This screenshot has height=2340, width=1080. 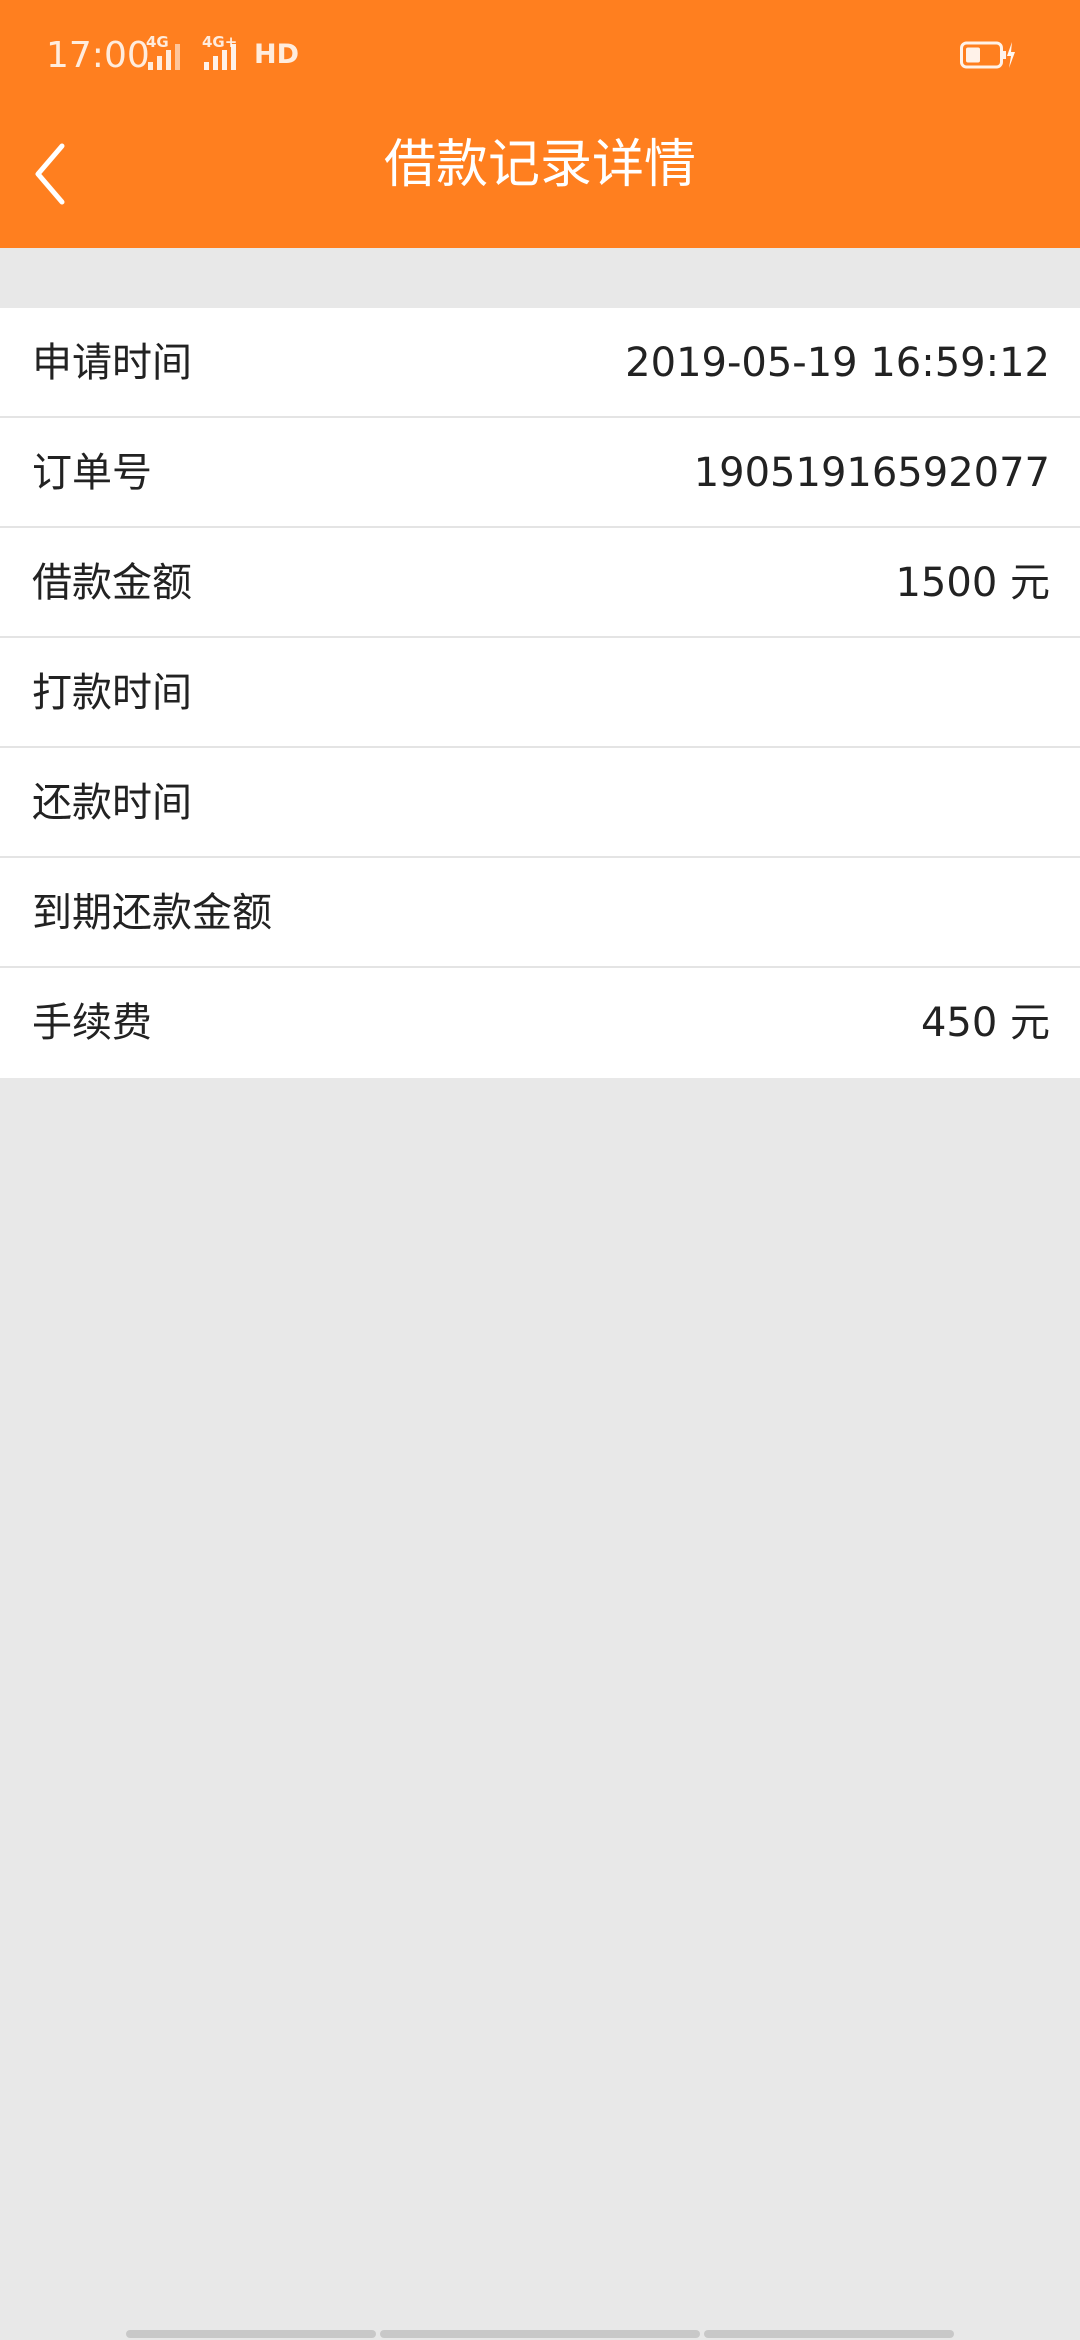 What do you see at coordinates (92, 473) in the screenshot?
I see `detail-label: 订单号` at bounding box center [92, 473].